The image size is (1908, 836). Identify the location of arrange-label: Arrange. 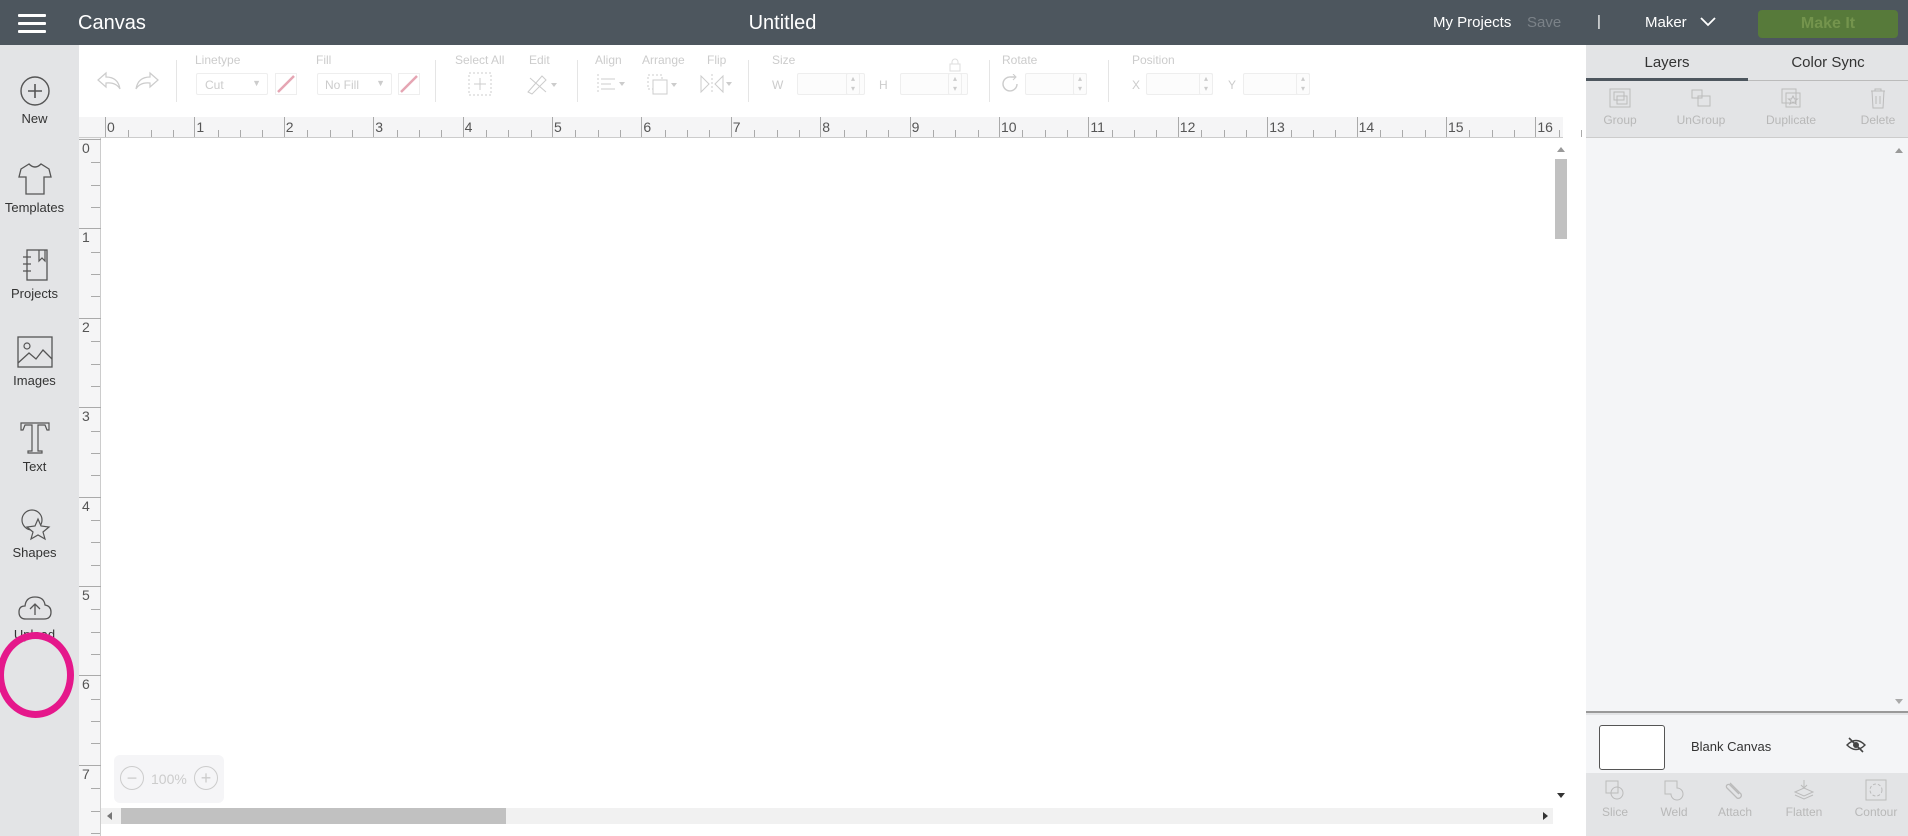
(663, 60).